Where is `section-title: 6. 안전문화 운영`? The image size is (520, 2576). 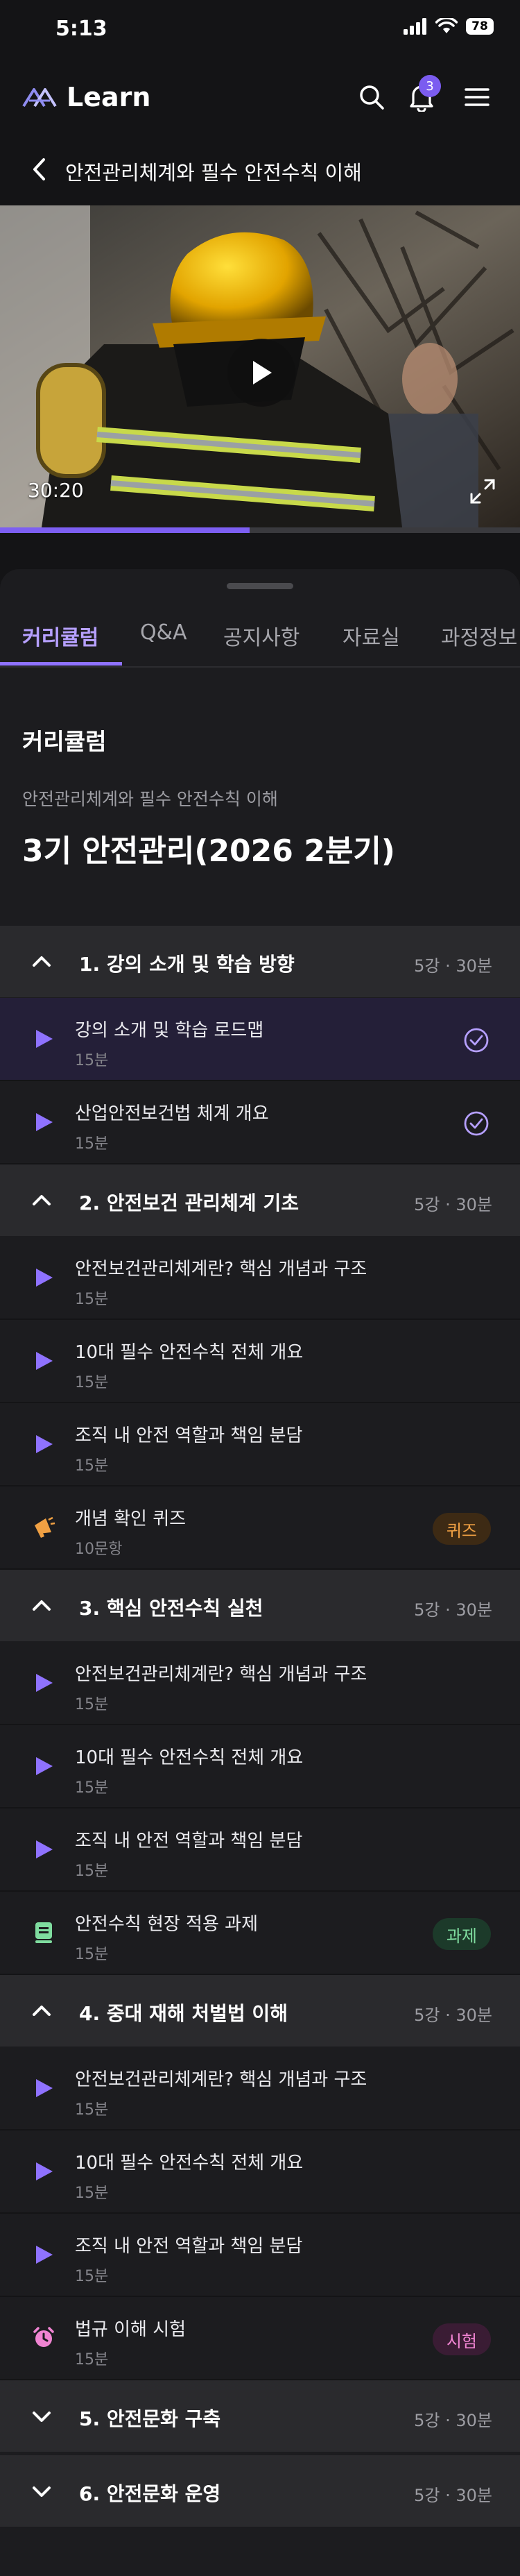 section-title: 6. 안전문화 운영 is located at coordinates (150, 2494).